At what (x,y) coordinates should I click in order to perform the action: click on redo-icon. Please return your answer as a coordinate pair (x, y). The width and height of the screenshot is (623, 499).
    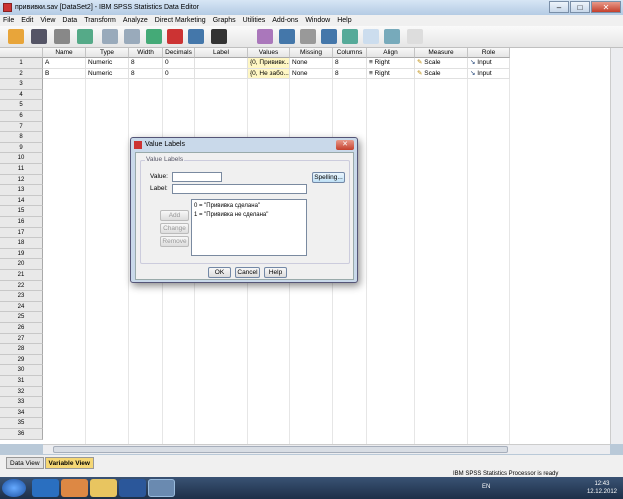
    Looking at the image, I should click on (132, 36).